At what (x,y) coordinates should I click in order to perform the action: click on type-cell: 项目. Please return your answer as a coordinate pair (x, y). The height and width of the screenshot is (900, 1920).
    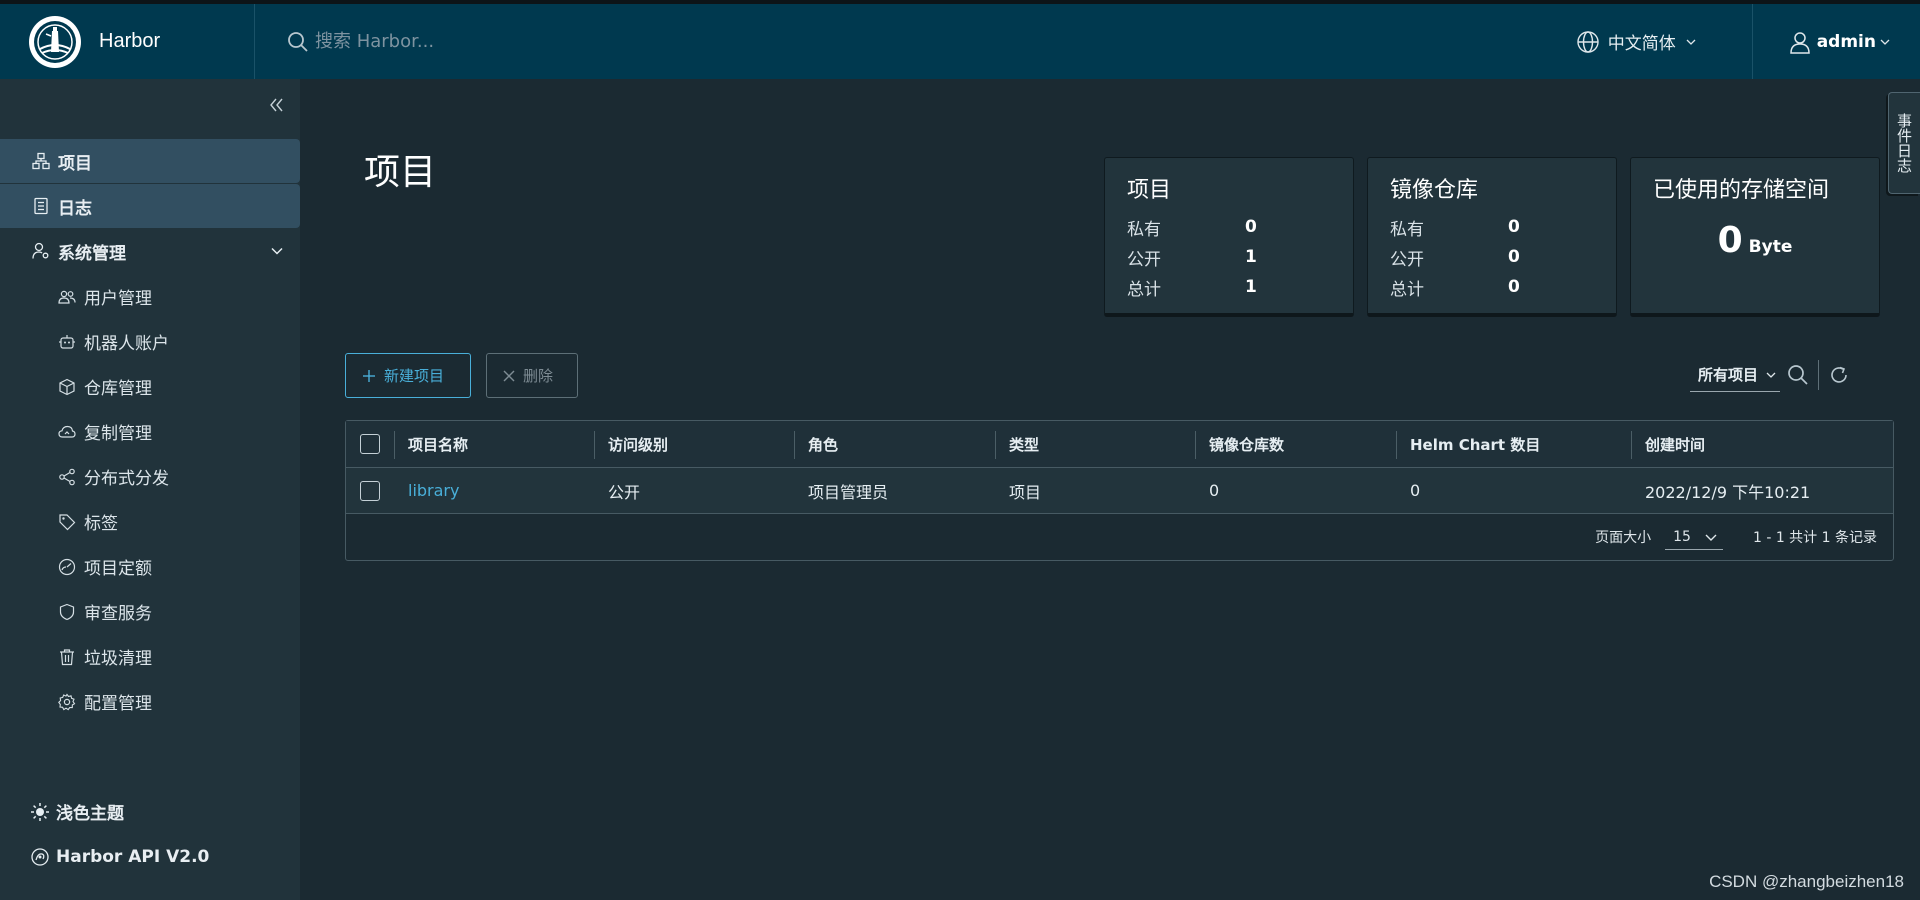
    Looking at the image, I should click on (1025, 492).